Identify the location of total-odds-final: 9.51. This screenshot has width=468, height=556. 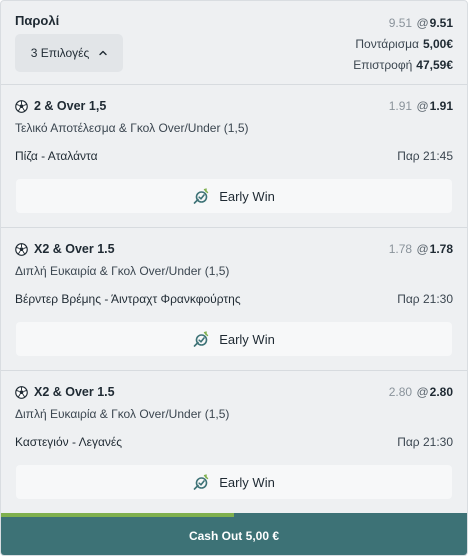
(441, 23).